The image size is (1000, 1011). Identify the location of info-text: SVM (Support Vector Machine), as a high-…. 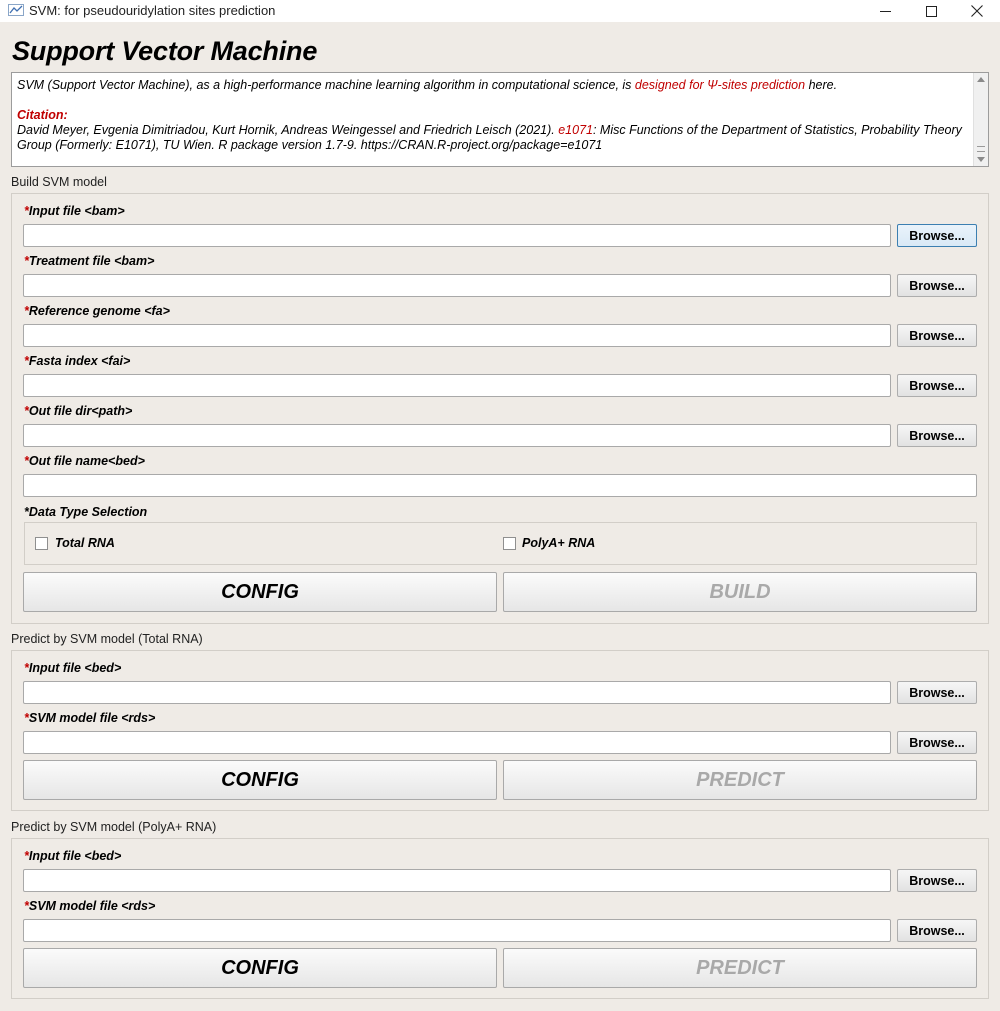
(492, 115).